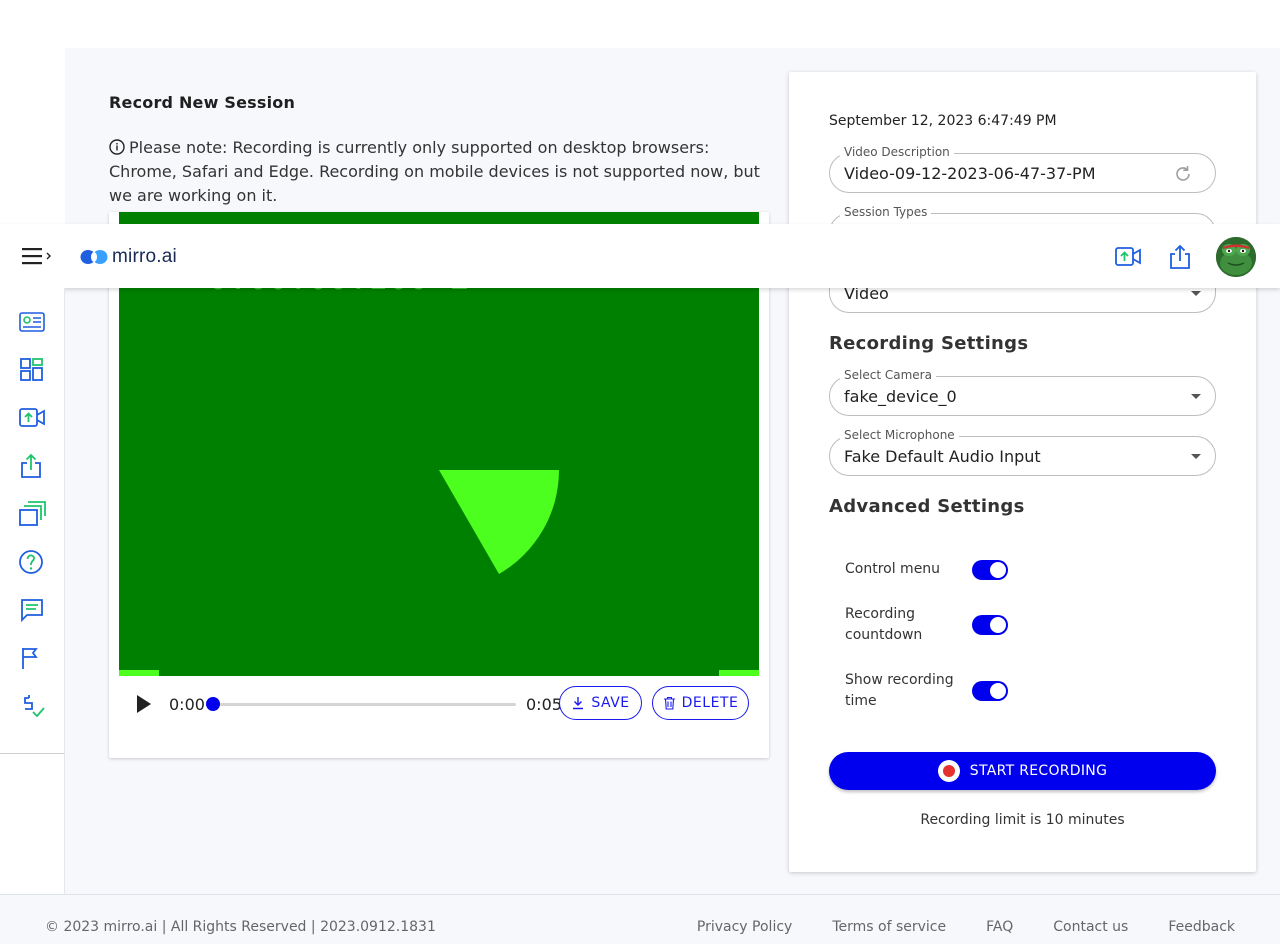 This screenshot has width=1280, height=944. What do you see at coordinates (640, 256) in the screenshot?
I see `top-app-bar: mirro.ai` at bounding box center [640, 256].